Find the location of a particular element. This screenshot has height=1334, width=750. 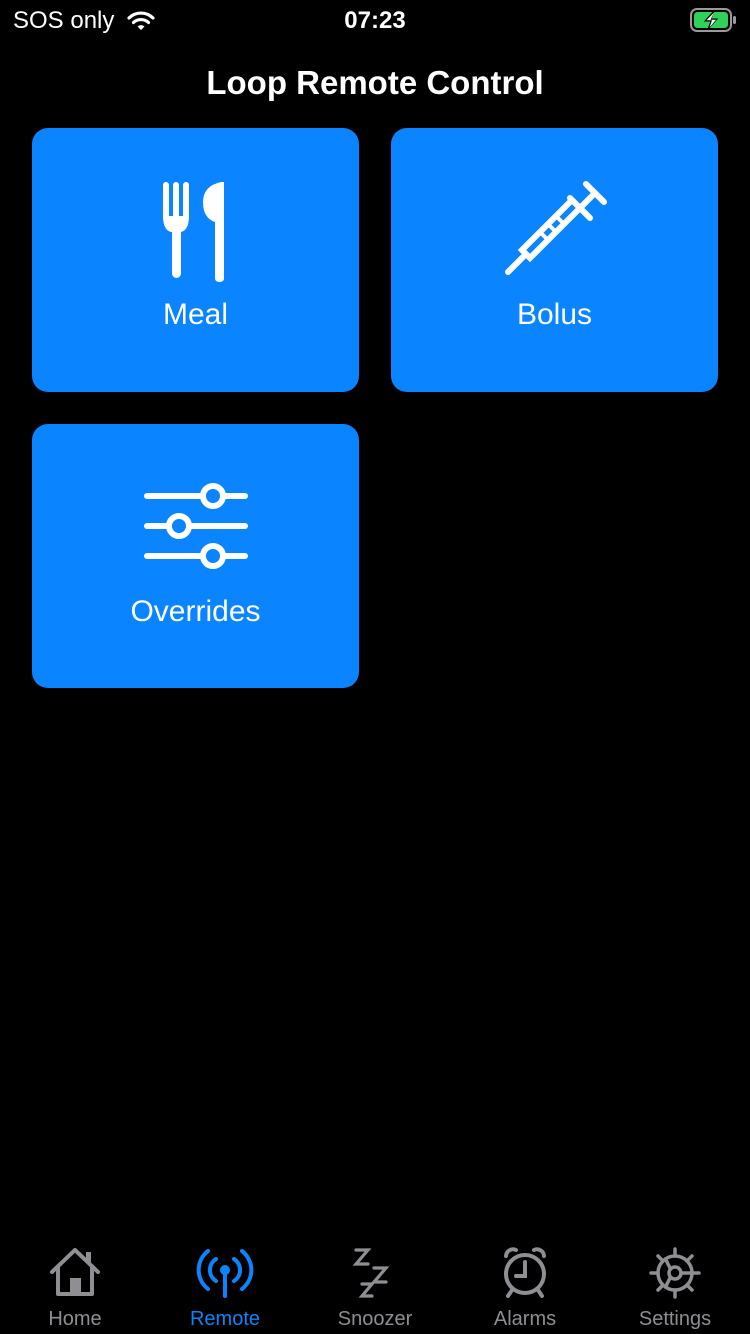

tab-settings-label: Settings is located at coordinates (675, 1319).